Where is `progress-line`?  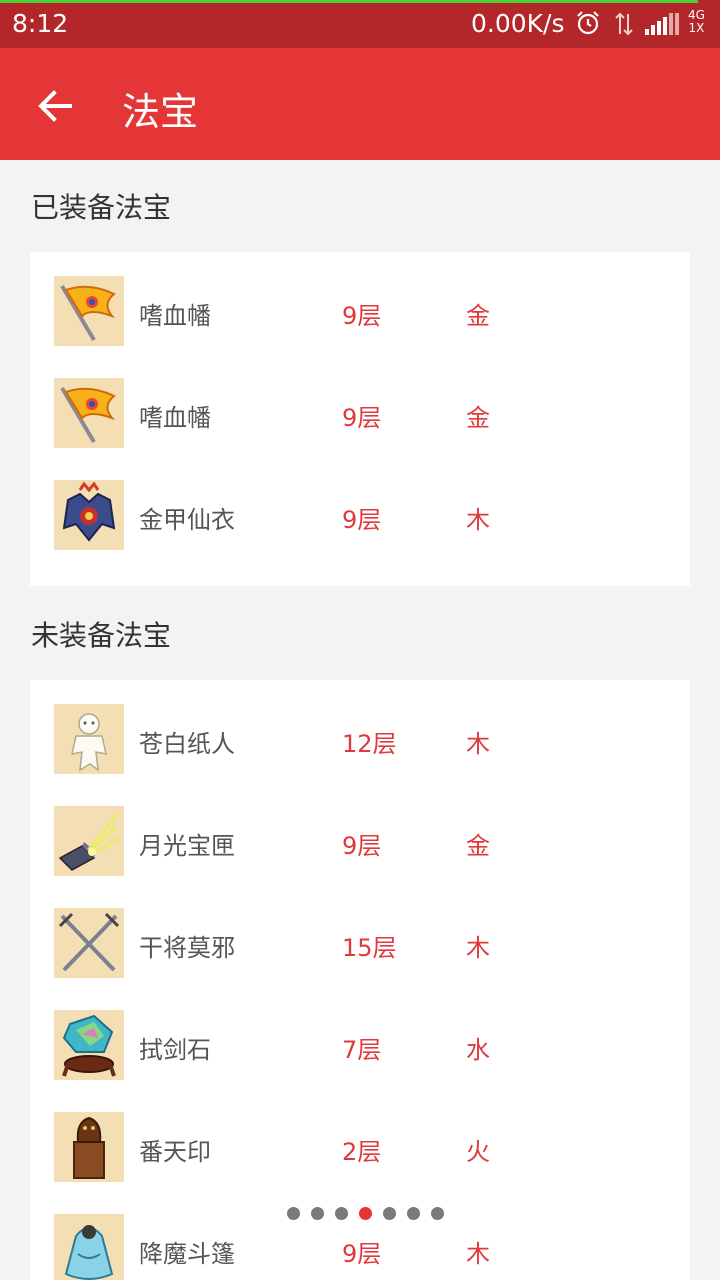 progress-line is located at coordinates (349, 1).